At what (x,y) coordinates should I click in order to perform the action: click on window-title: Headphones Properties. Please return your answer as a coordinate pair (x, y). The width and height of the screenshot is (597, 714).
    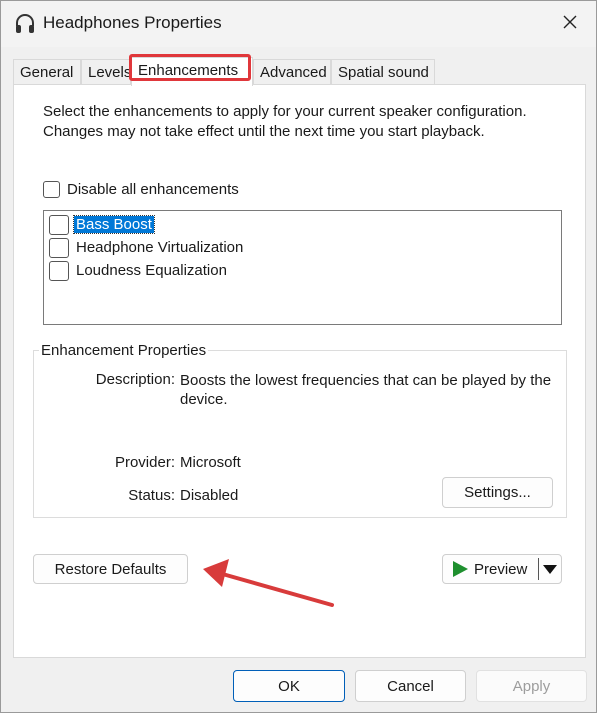
    Looking at the image, I should click on (132, 22).